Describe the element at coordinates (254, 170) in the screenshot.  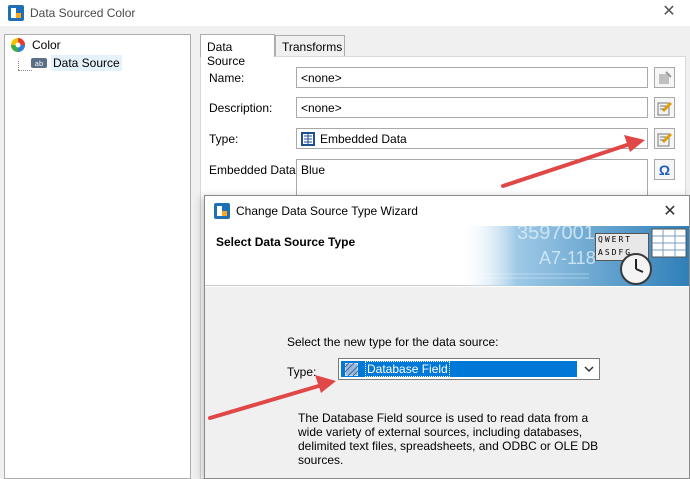
I see `embedded-data-label: Embedded Data:` at that location.